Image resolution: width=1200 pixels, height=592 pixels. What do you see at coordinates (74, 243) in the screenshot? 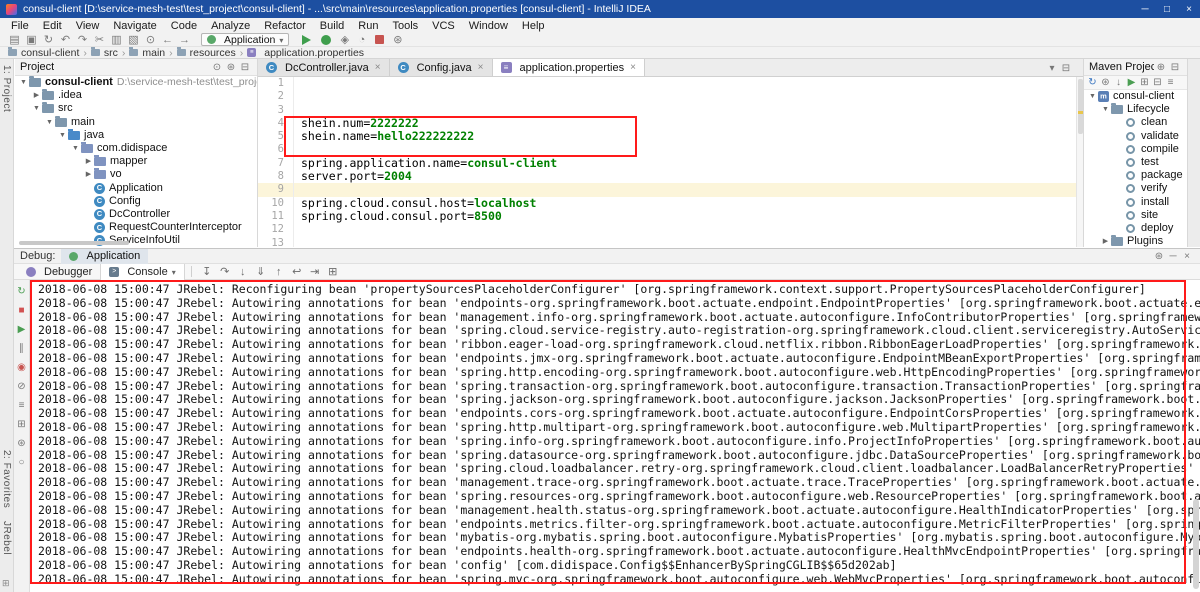
I see `horizontal-scrollbar-thumb` at bounding box center [74, 243].